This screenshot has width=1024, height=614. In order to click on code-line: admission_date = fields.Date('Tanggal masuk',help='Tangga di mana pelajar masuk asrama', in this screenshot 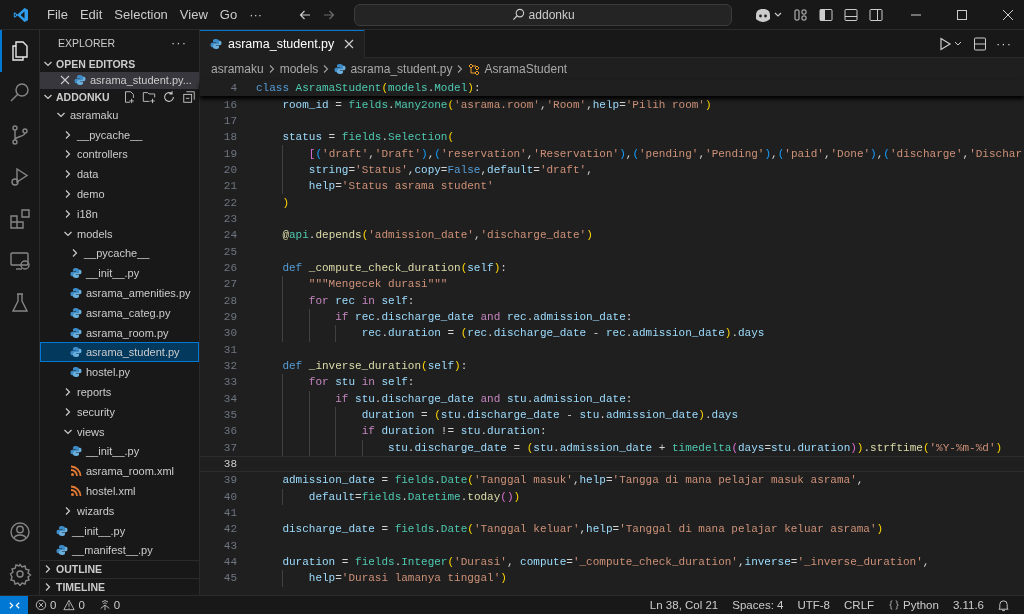, I will do `click(573, 480)`.